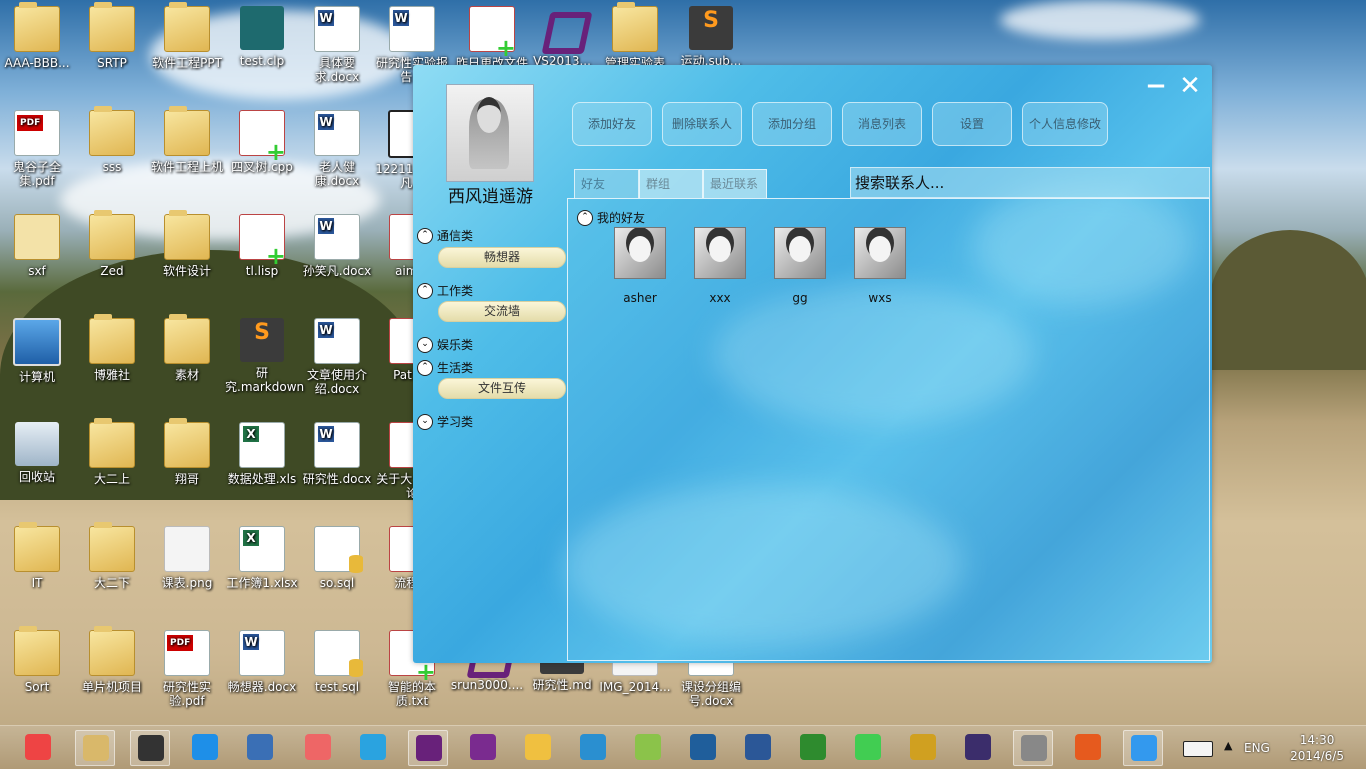  I want to click on tab-friends: 好友, so click(606, 183).